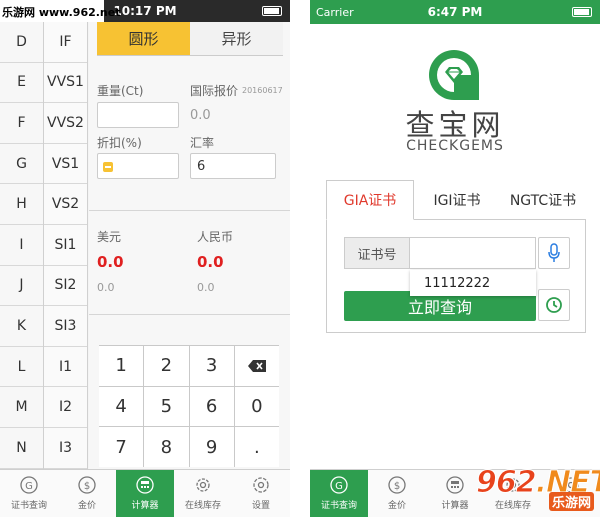 Image resolution: width=600 pixels, height=517 pixels. I want to click on clarity-grade-cell: VS2, so click(65, 204).